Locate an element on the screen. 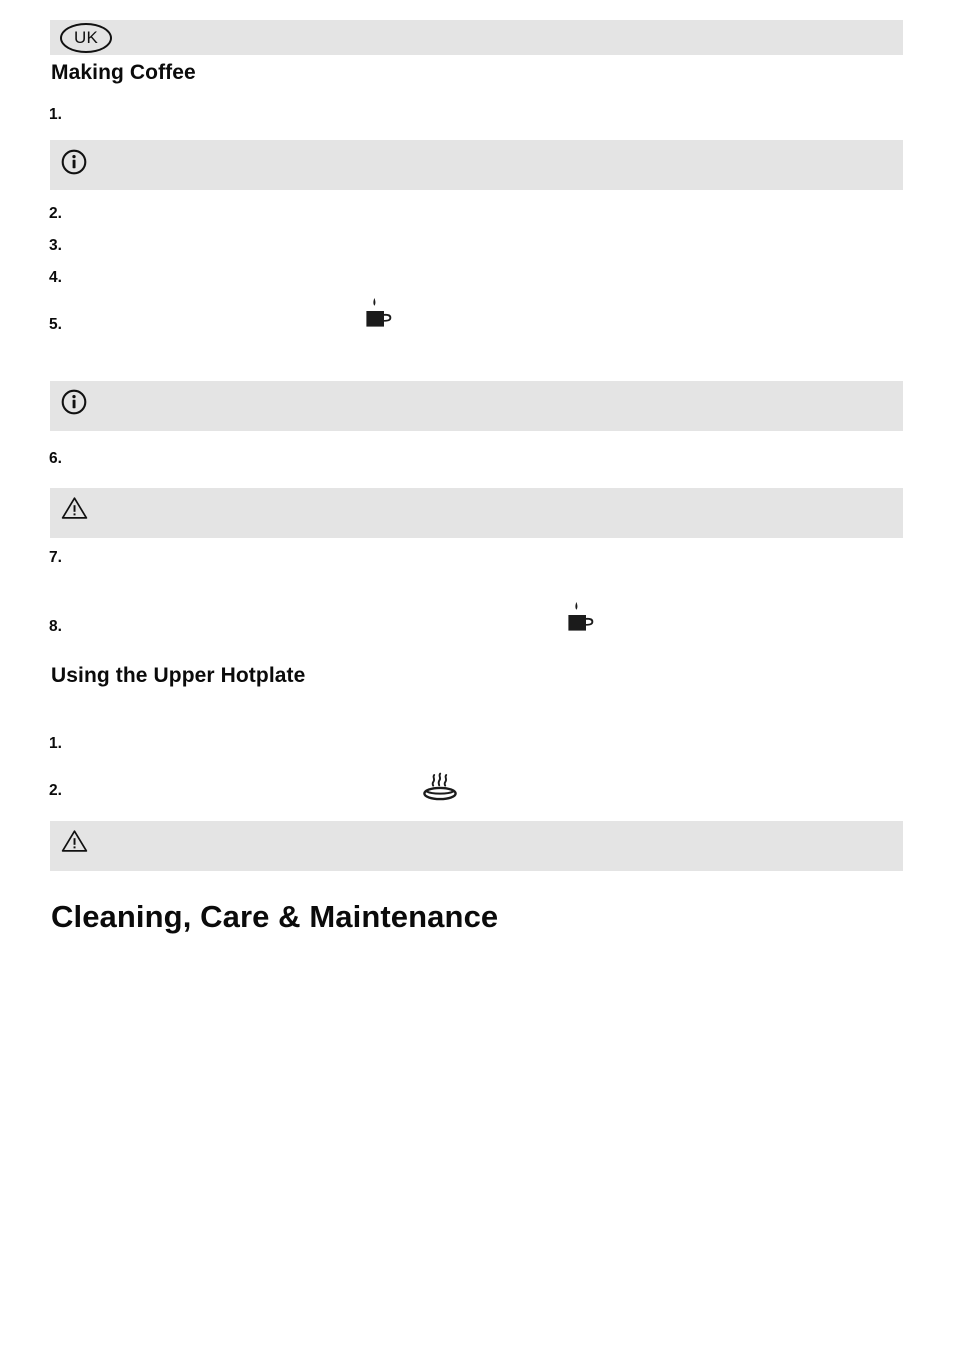 The width and height of the screenshot is (954, 1352). section-heading-making-coffee: Making Coffee is located at coordinates (123, 72).